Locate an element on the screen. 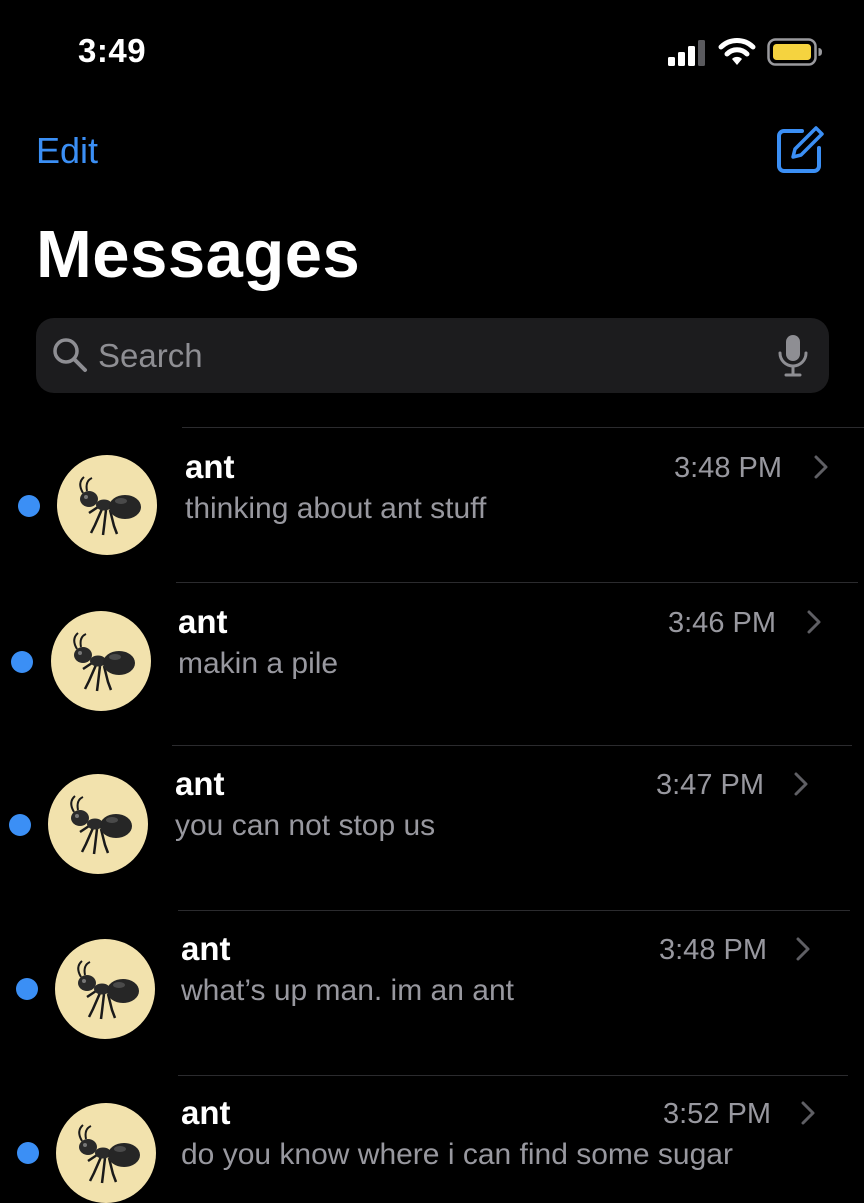 The height and width of the screenshot is (1203, 864). message-preview: thinking about ant stuff is located at coordinates (336, 508).